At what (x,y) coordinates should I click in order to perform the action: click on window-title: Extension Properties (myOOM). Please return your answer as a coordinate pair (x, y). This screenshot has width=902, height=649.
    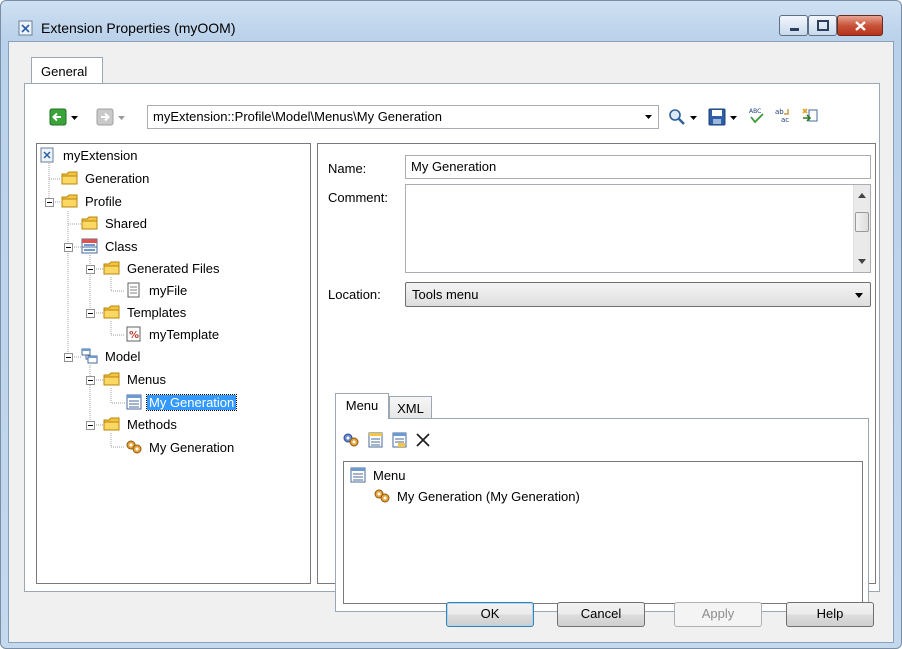
    Looking at the image, I should click on (138, 28).